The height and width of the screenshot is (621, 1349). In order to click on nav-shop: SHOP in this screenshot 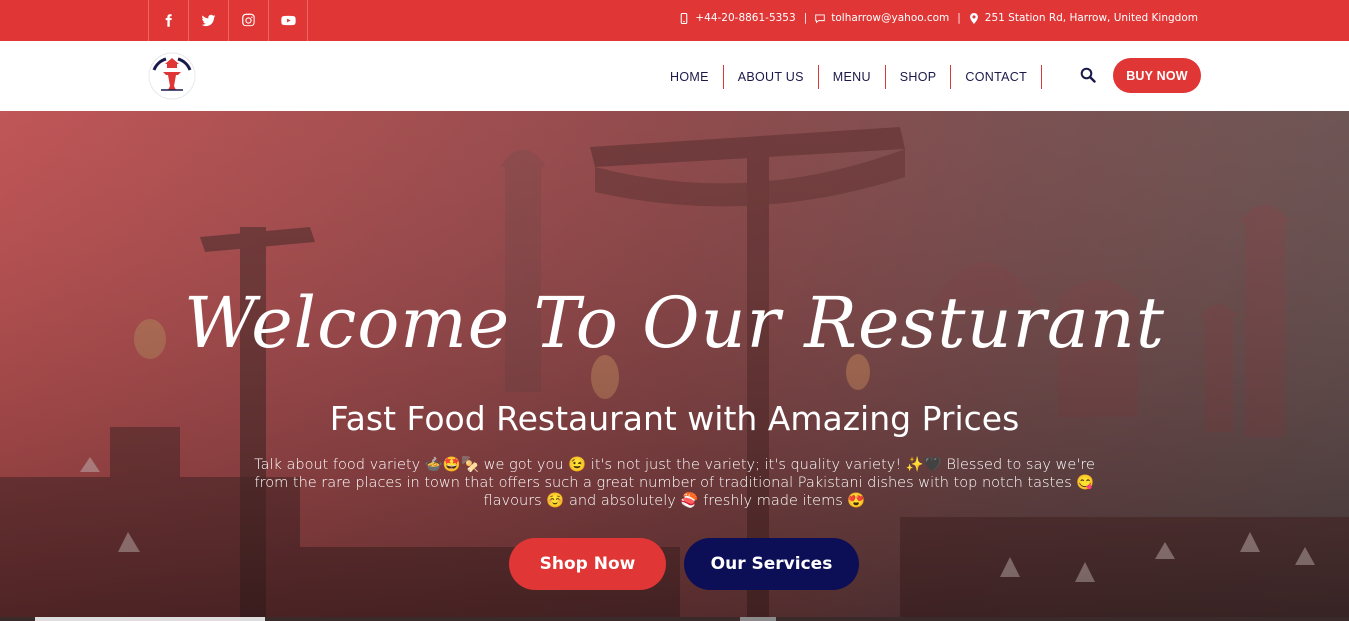, I will do `click(919, 77)`.